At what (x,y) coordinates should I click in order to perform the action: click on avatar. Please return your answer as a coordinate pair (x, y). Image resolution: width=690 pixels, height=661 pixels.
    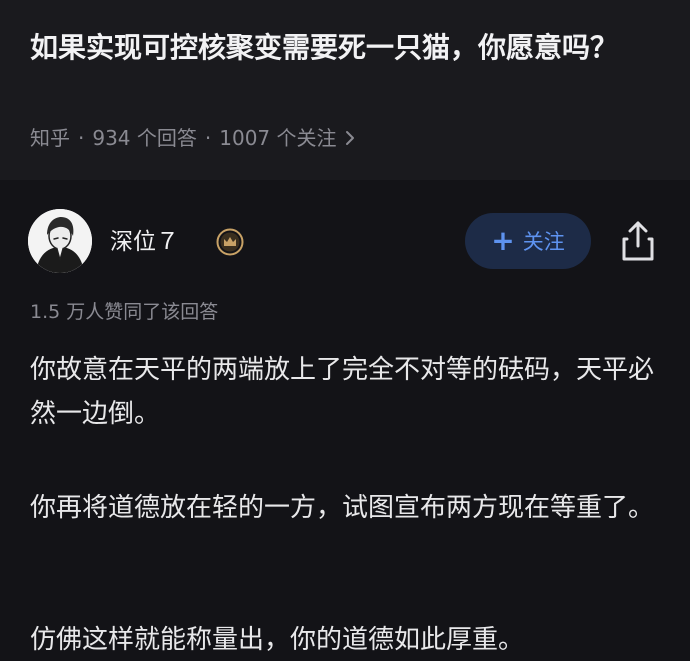
    Looking at the image, I should click on (60, 241).